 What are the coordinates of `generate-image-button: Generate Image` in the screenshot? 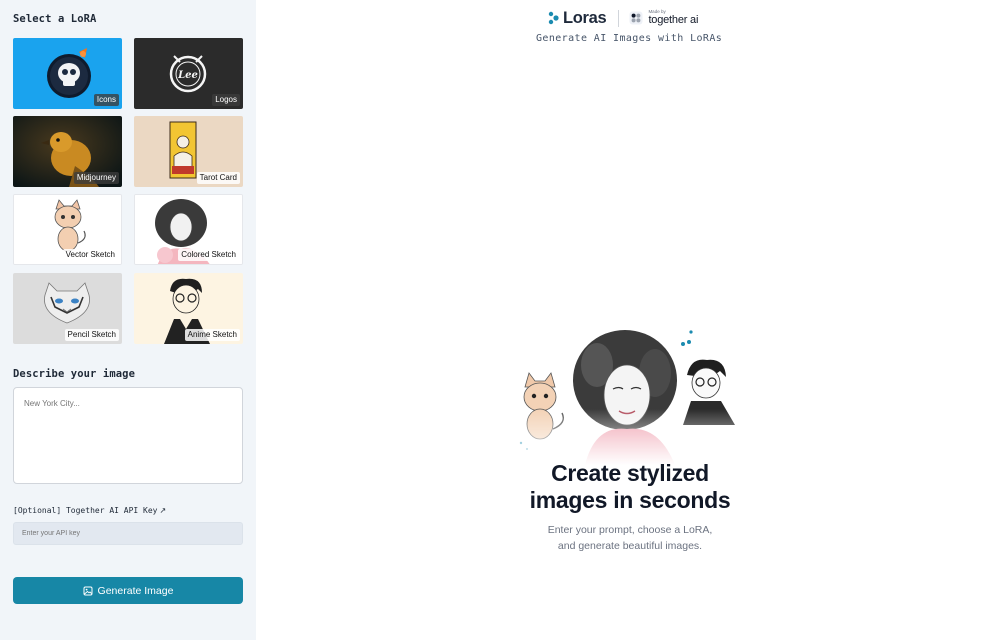 It's located at (128, 590).